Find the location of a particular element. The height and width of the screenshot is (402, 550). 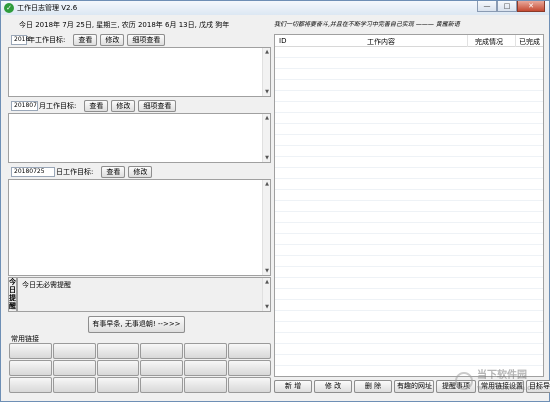

month-detail-button: 细项查看 is located at coordinates (157, 106).